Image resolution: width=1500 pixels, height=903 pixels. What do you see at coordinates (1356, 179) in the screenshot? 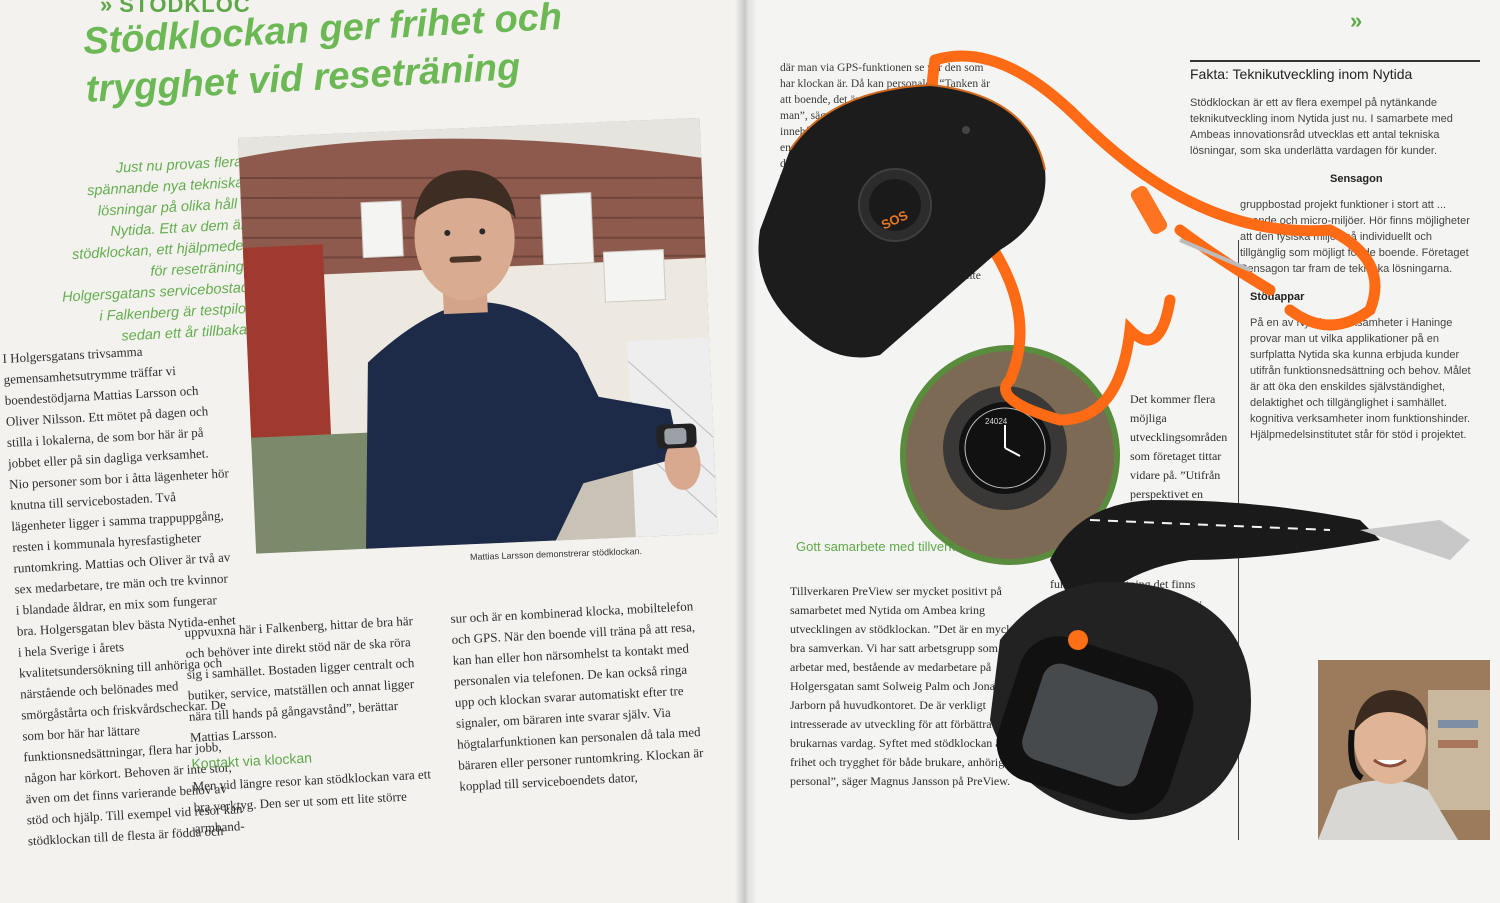
I see `fact-box-heading: Sensagon` at bounding box center [1356, 179].